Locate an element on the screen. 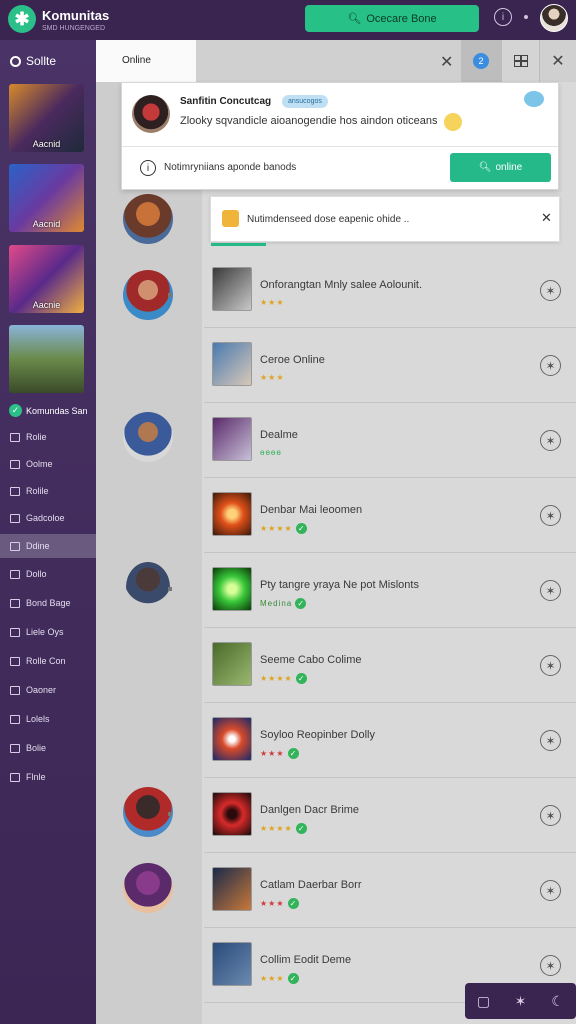  game-meta: ѳѳѳѳ is located at coordinates (271, 452).